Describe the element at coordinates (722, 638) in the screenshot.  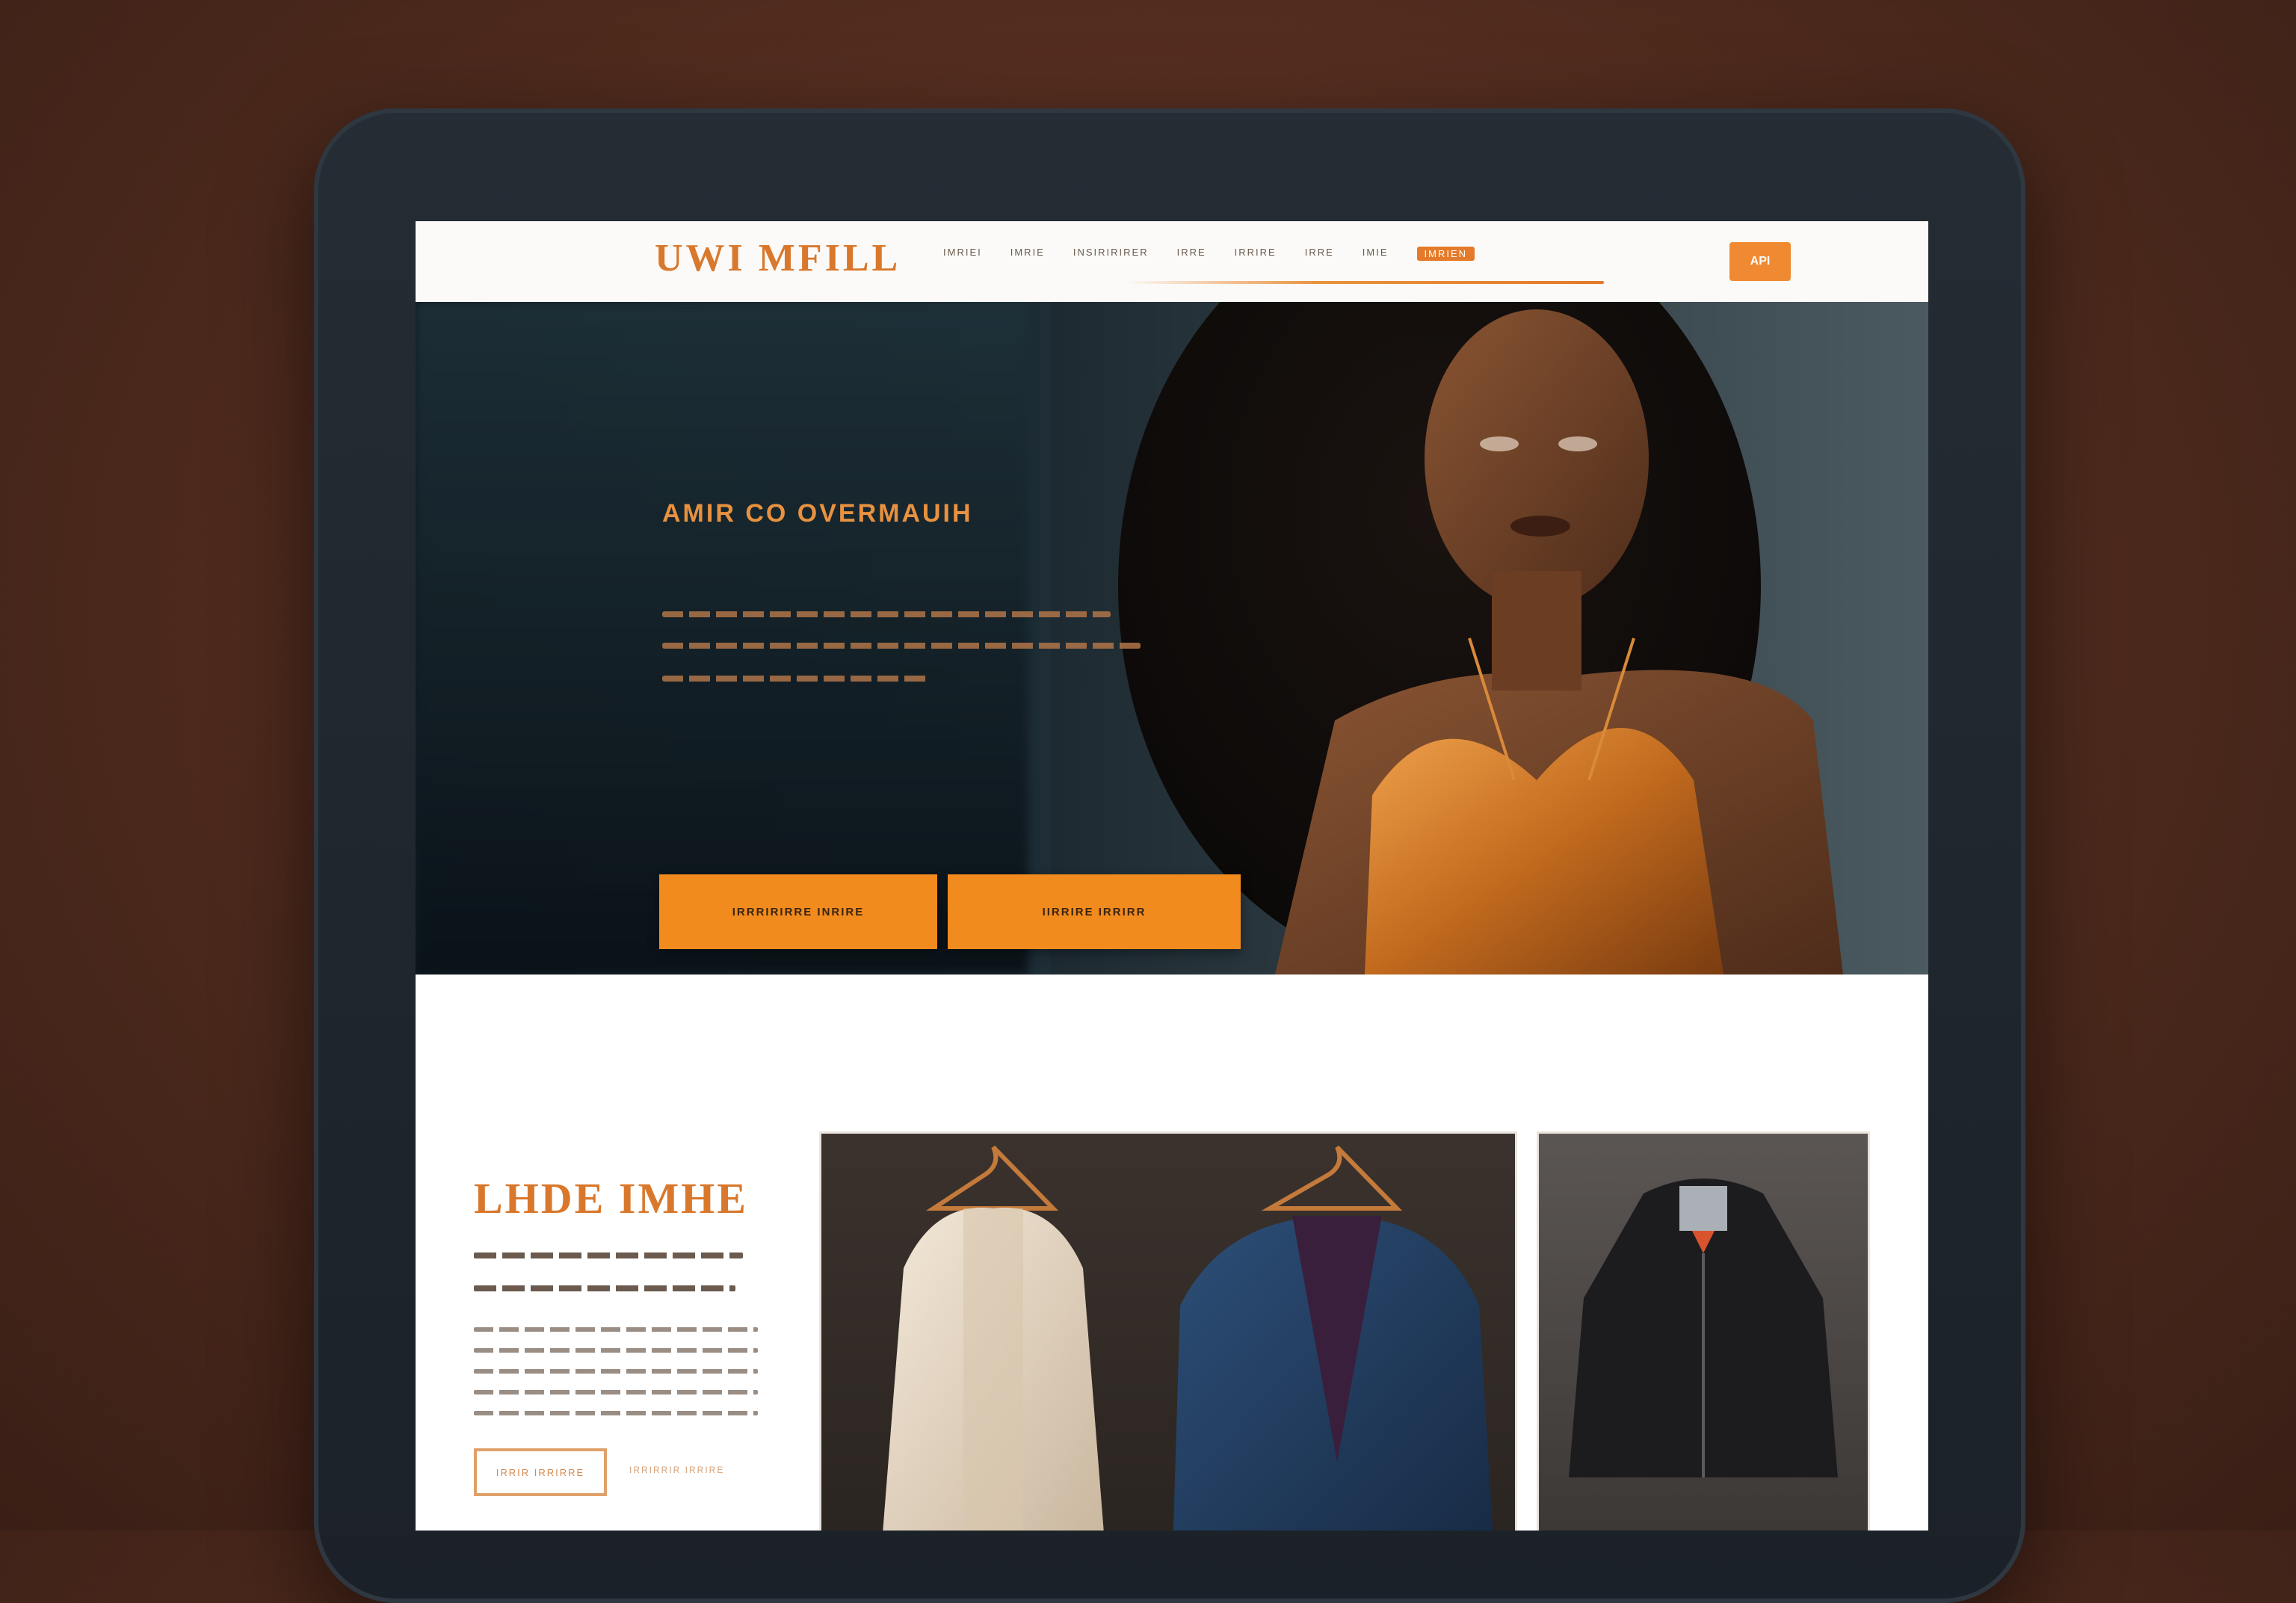
I see `hero-background-blur` at that location.